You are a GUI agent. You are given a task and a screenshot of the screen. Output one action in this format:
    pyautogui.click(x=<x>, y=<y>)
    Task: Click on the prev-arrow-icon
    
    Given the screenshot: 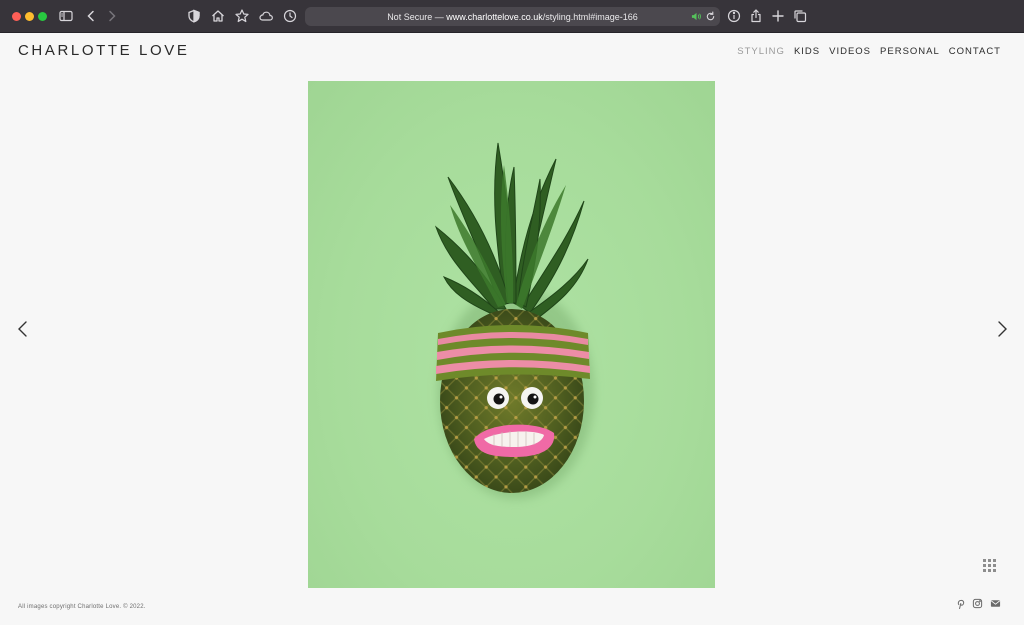 What is the action you would take?
    pyautogui.click(x=23, y=329)
    